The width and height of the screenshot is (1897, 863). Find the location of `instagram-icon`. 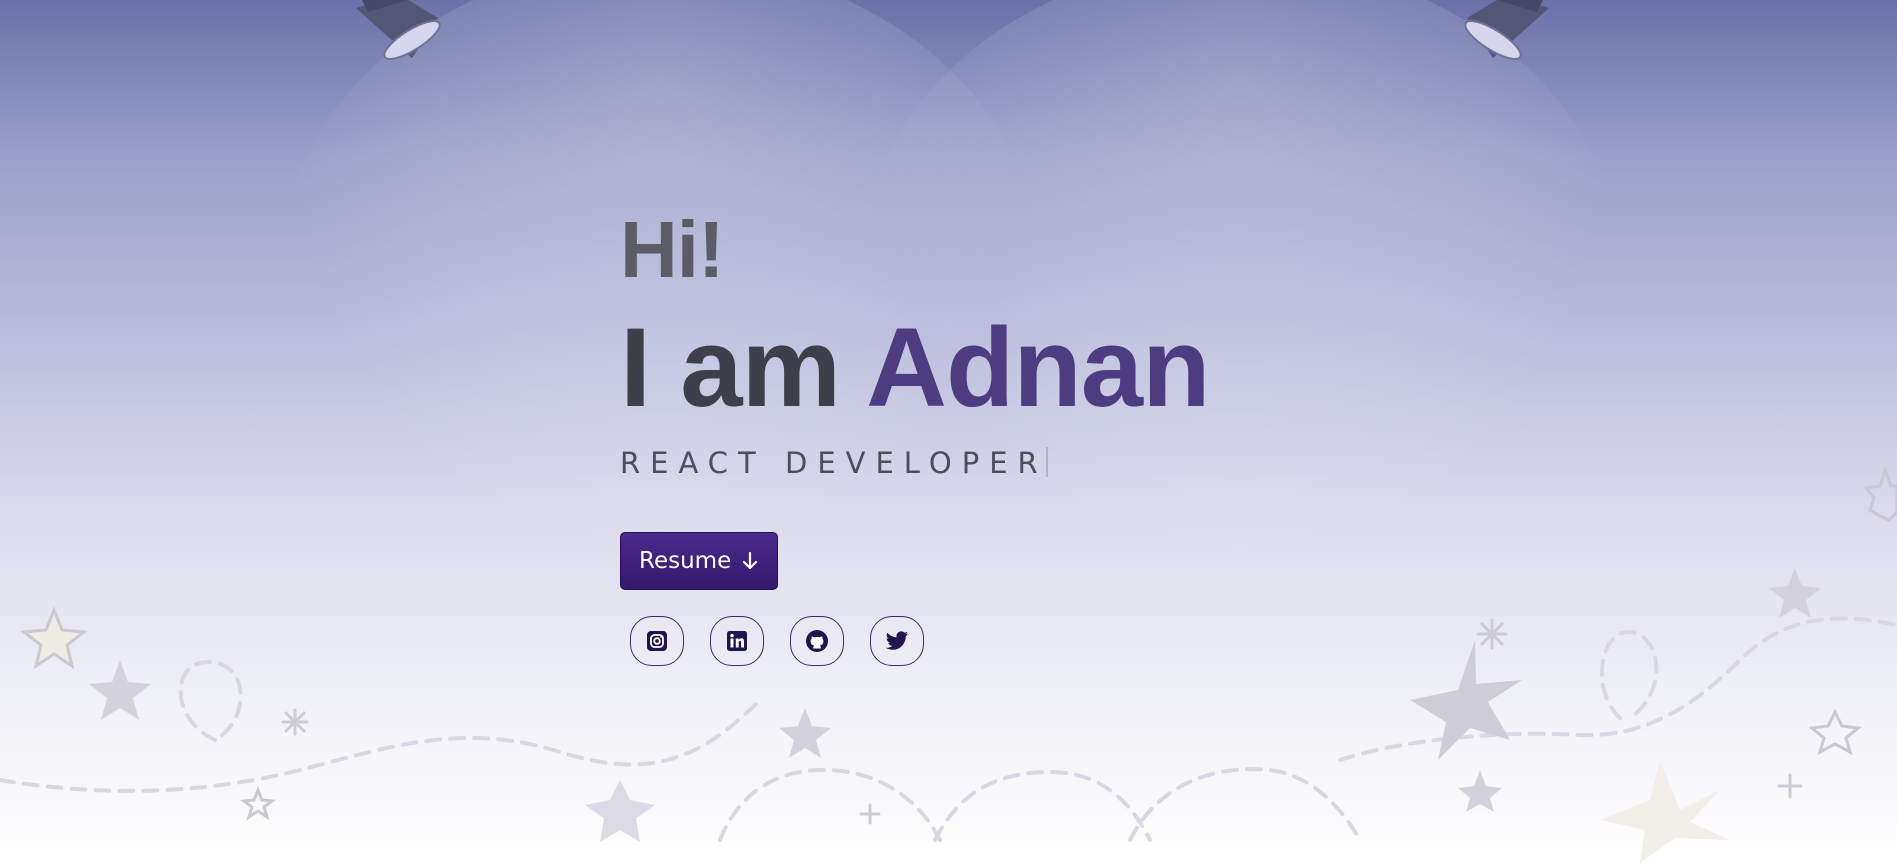

instagram-icon is located at coordinates (657, 641).